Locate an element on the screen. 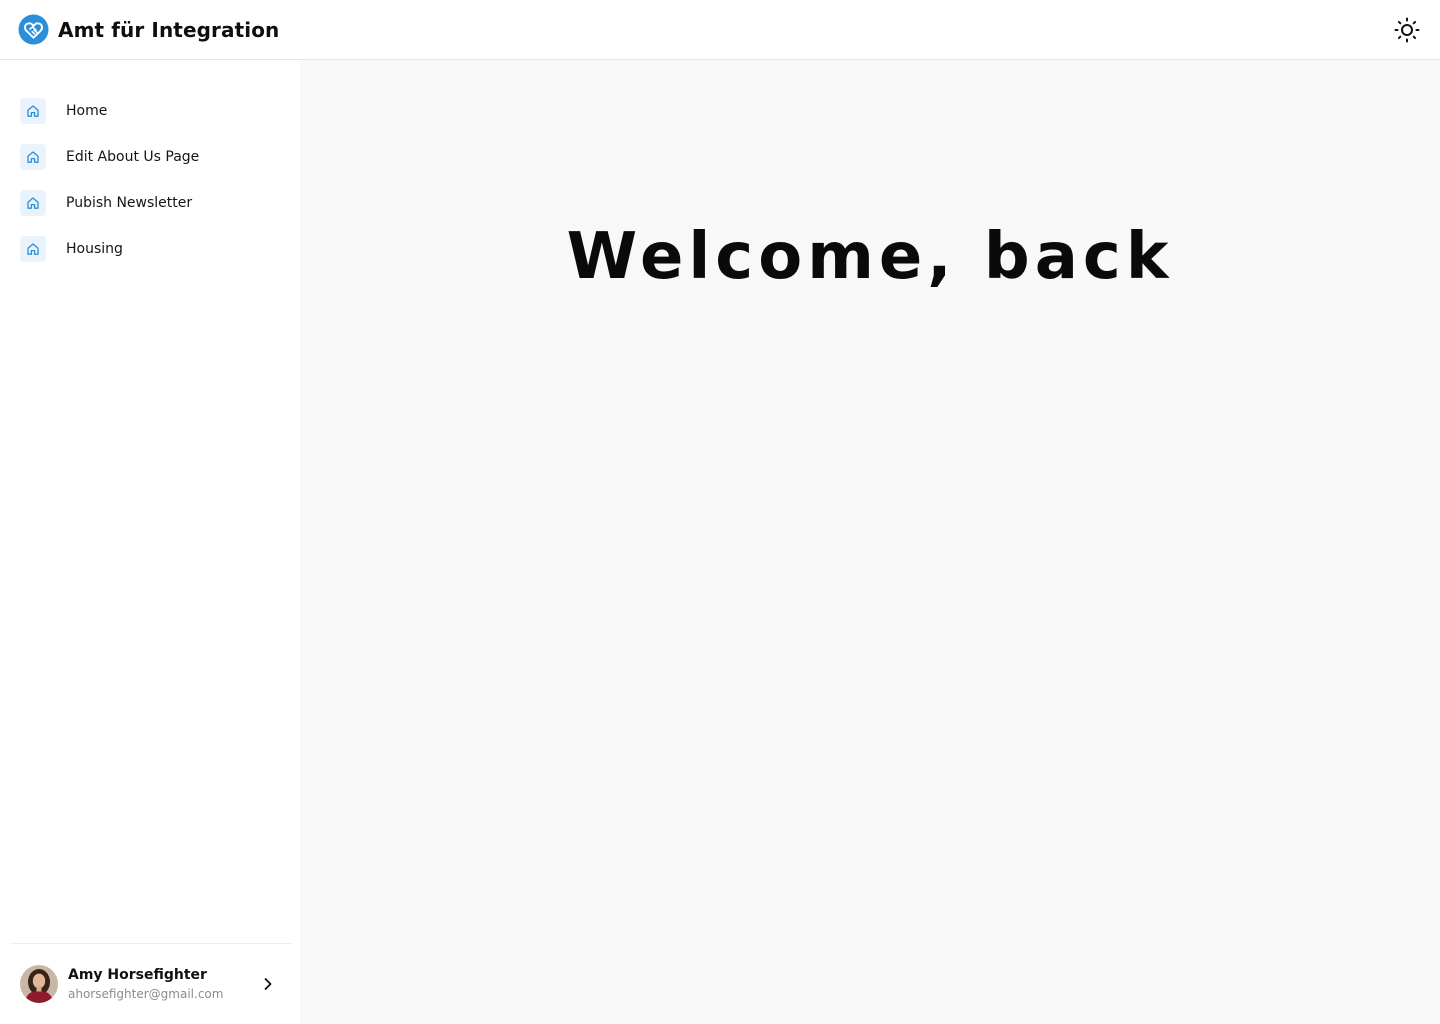  chevron-right-icon is located at coordinates (268, 984).